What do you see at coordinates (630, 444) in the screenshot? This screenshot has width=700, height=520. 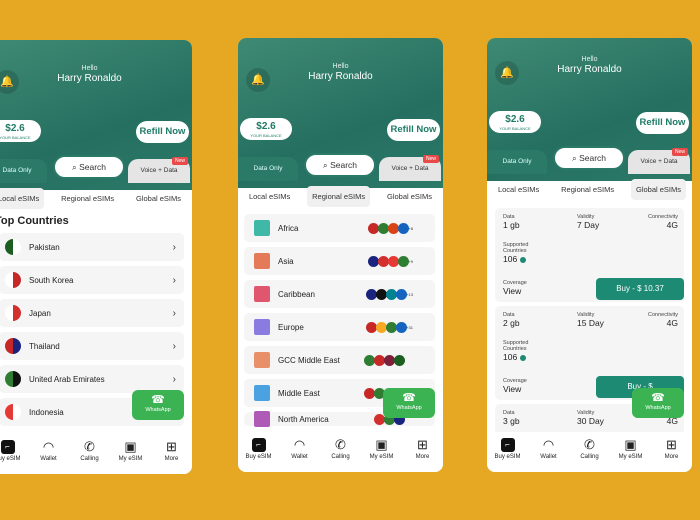 I see `my-esim-icon: ▣` at bounding box center [630, 444].